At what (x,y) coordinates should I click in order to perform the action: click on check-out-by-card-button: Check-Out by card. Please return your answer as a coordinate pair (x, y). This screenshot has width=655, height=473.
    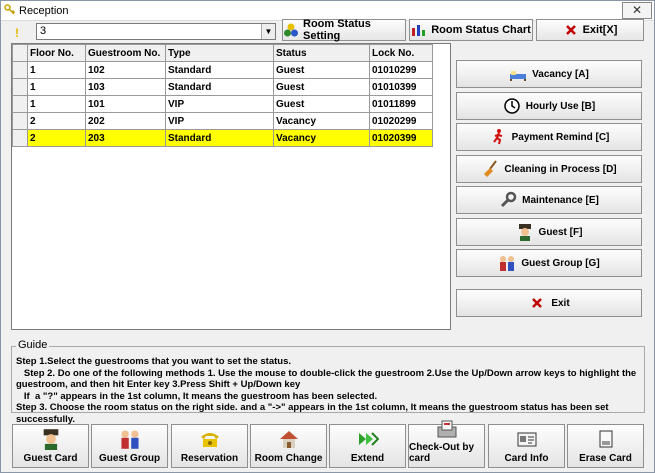
    Looking at the image, I should click on (446, 444).